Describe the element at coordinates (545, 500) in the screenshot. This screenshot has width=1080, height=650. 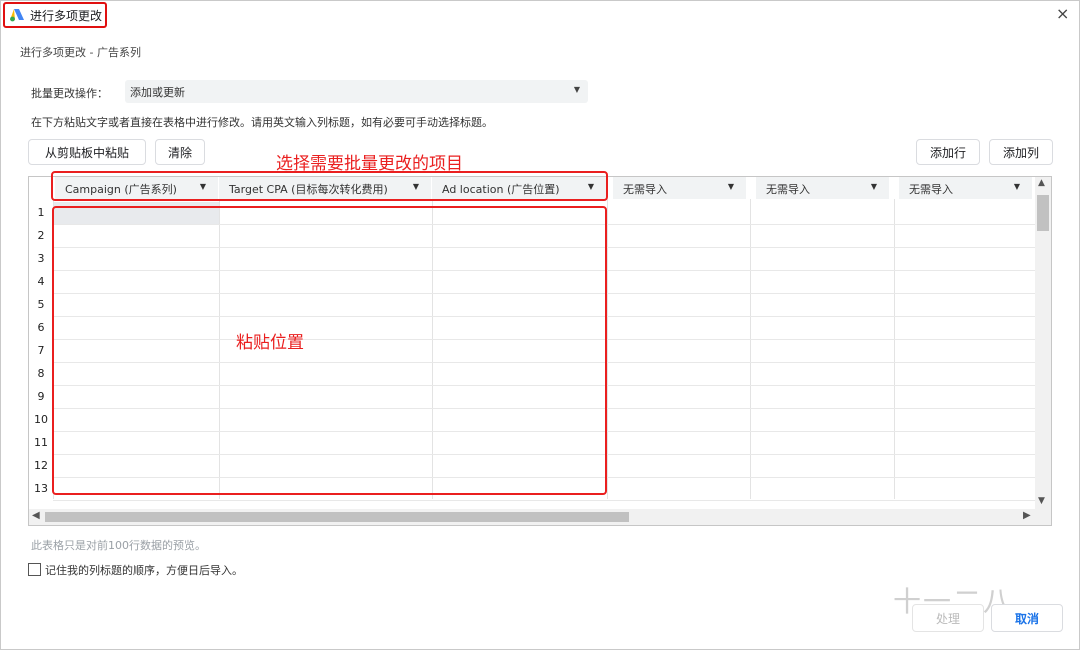
I see `grid-line` at that location.